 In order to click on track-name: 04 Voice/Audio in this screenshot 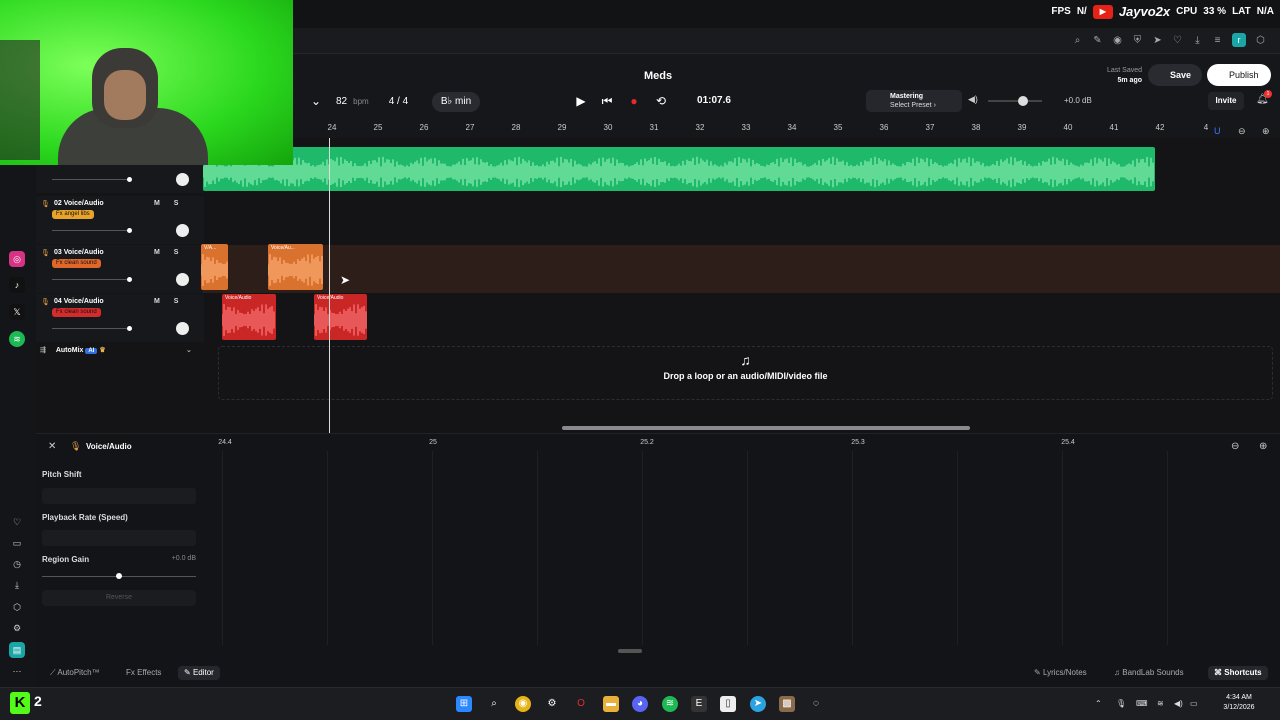, I will do `click(79, 301)`.